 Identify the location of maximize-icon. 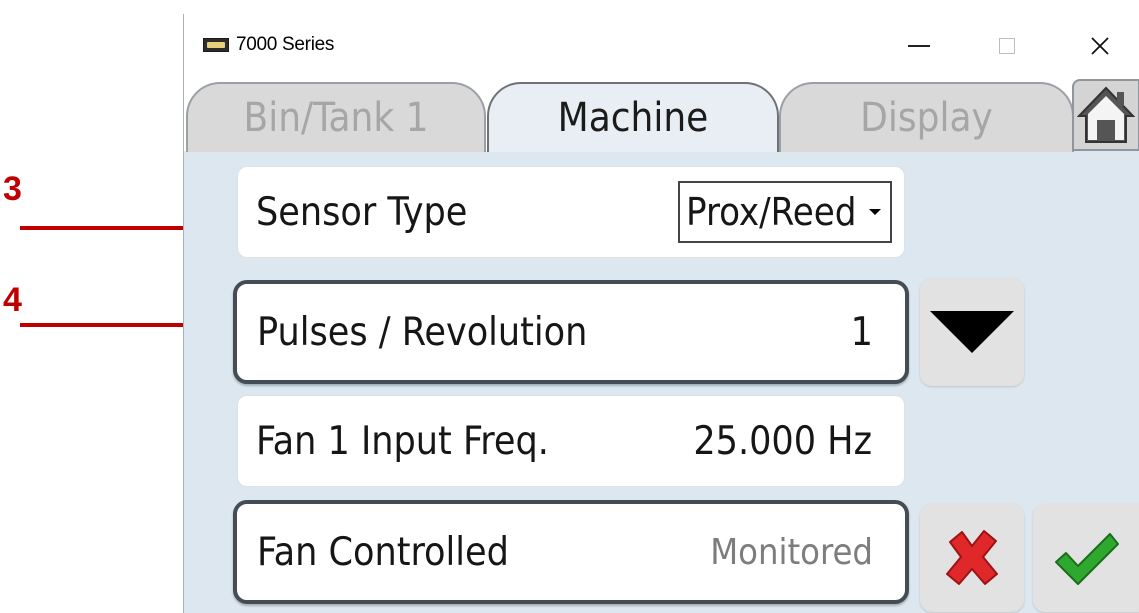
(1007, 46).